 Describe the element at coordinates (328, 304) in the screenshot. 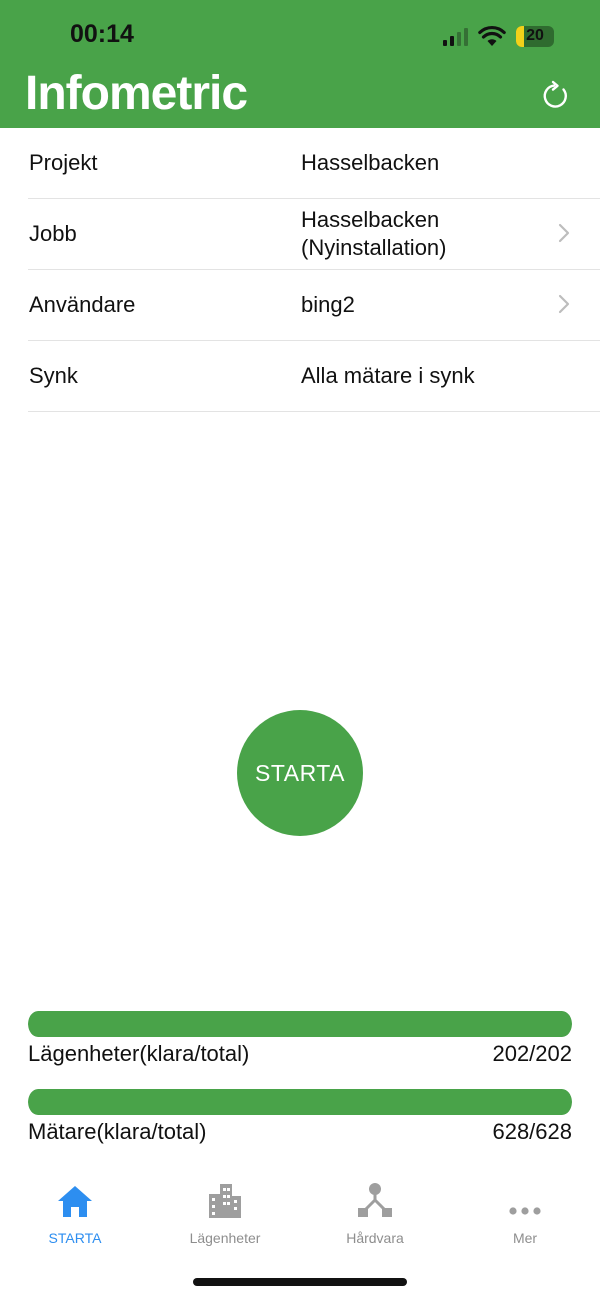

I see `row-value: bing2` at that location.